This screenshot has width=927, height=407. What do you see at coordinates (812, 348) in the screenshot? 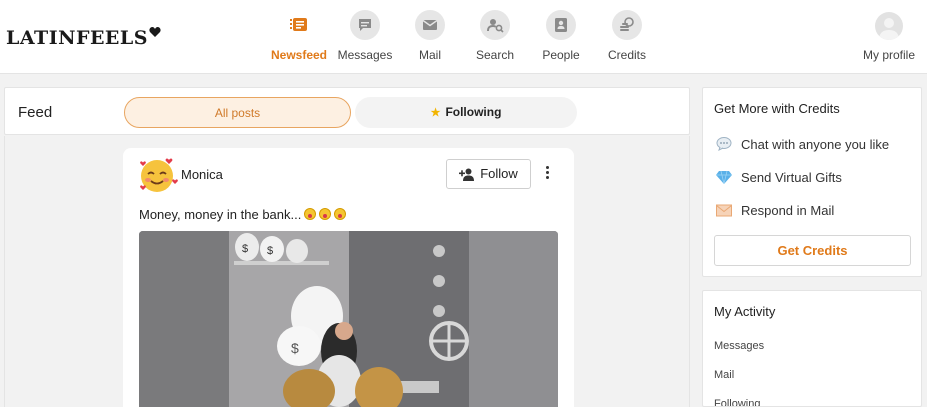
I see `activity-card: My Activity Messages Mail Following` at bounding box center [812, 348].